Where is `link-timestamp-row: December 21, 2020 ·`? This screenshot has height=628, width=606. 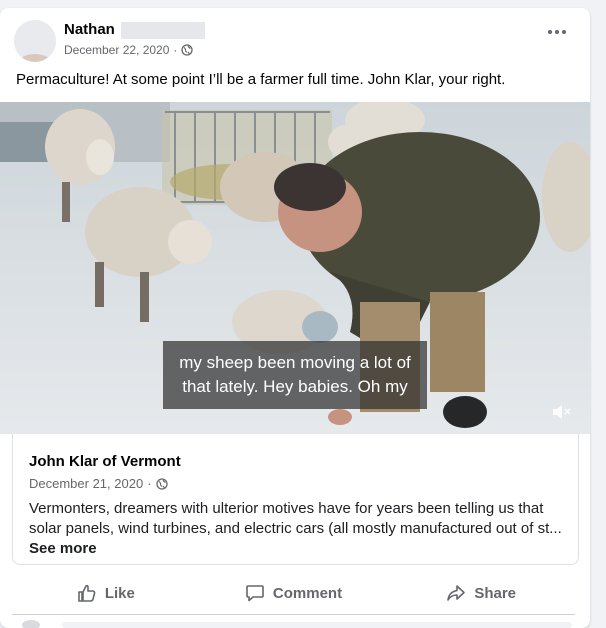 link-timestamp-row: December 21, 2020 · is located at coordinates (98, 483).